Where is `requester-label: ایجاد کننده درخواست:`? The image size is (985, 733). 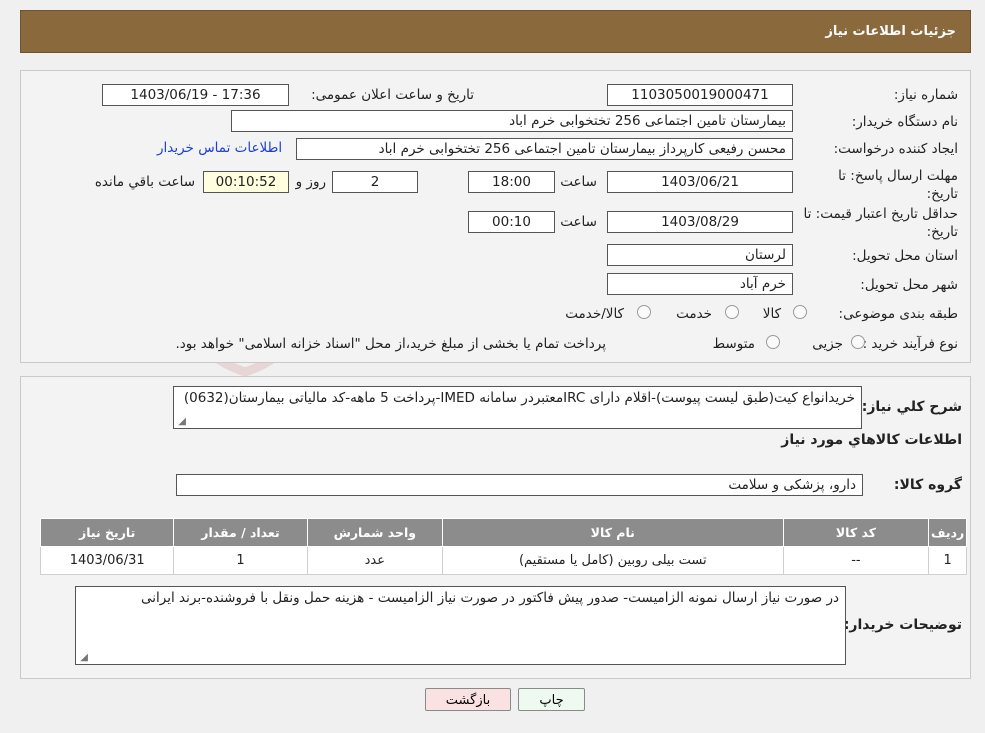 requester-label: ایجاد کننده درخواست: is located at coordinates (895, 149).